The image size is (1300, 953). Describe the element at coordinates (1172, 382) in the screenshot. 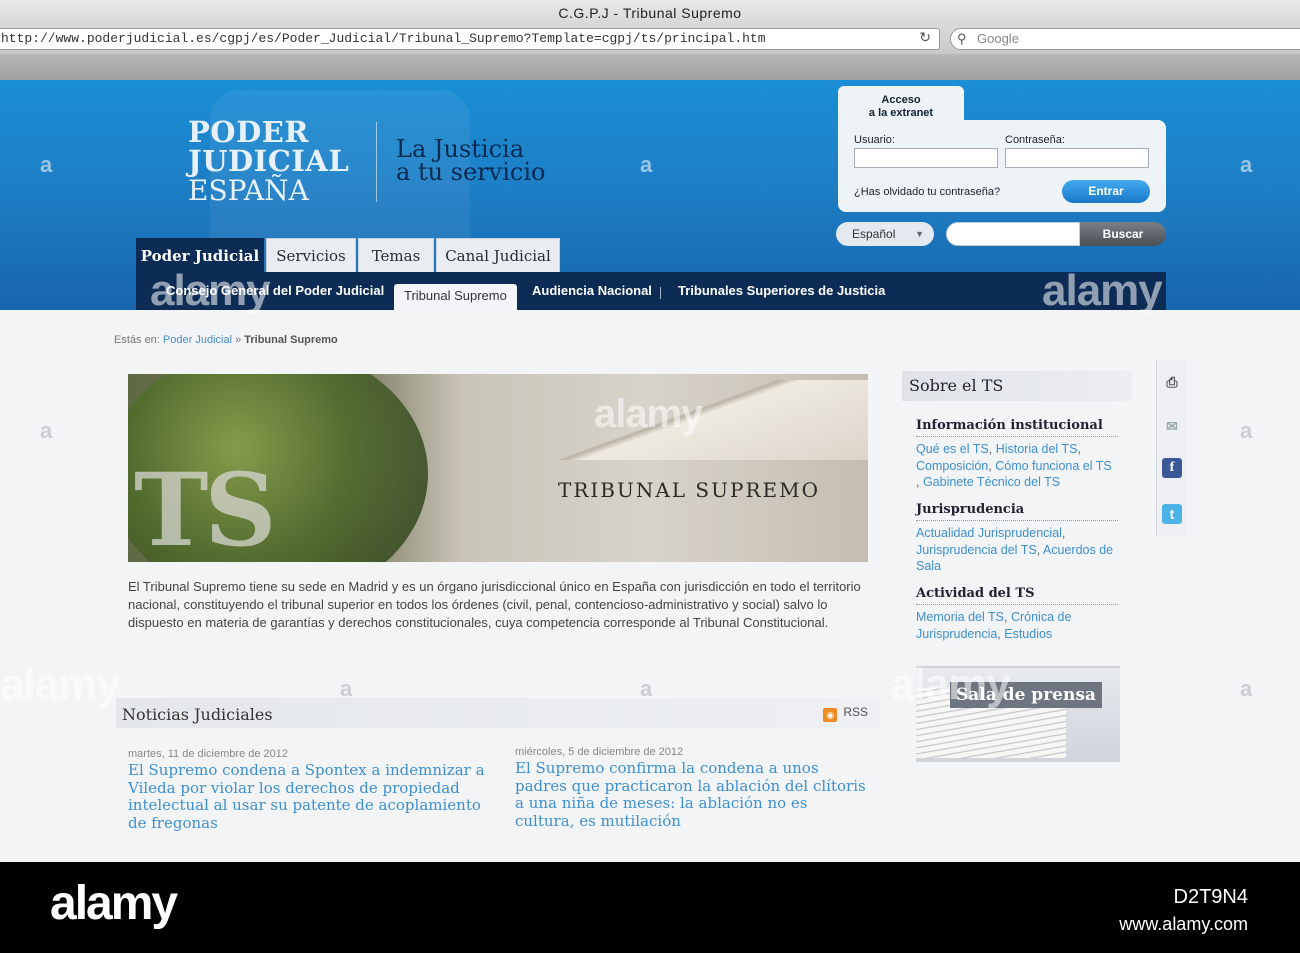

I see `print-icon: ⎙` at that location.